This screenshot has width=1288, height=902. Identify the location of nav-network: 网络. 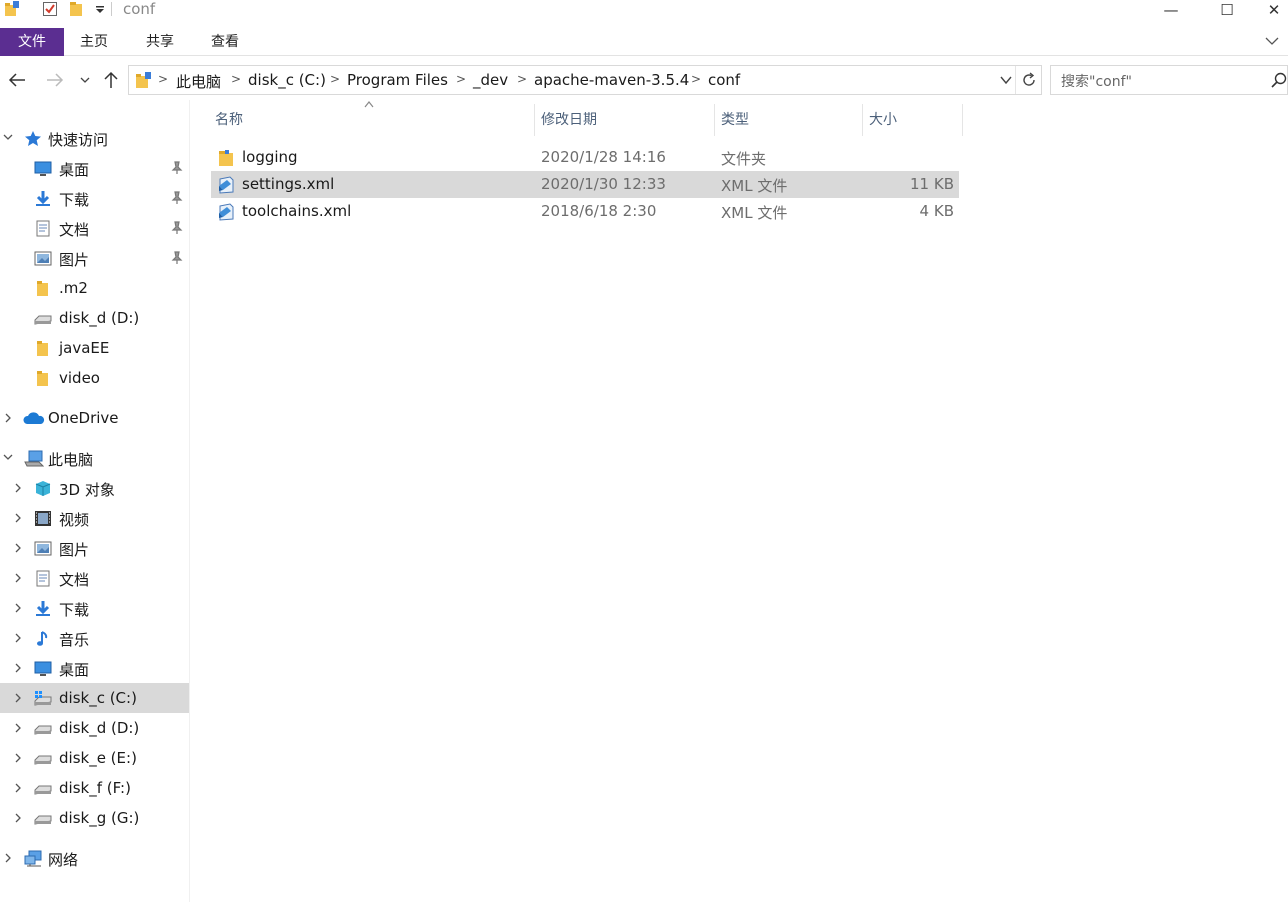
(94, 858).